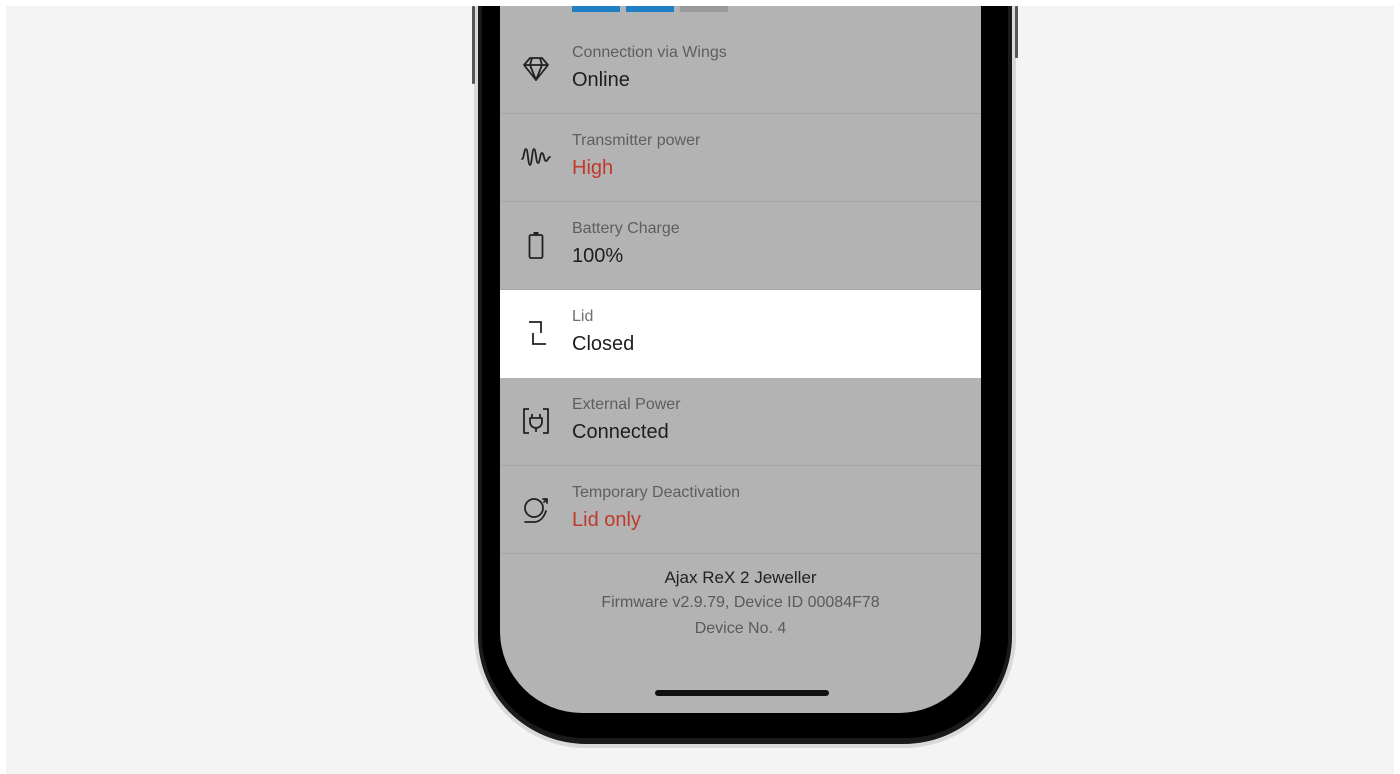 The height and width of the screenshot is (774, 1400). What do you see at coordinates (740, 158) in the screenshot?
I see `row-transmitter-power: Transmitter power High` at bounding box center [740, 158].